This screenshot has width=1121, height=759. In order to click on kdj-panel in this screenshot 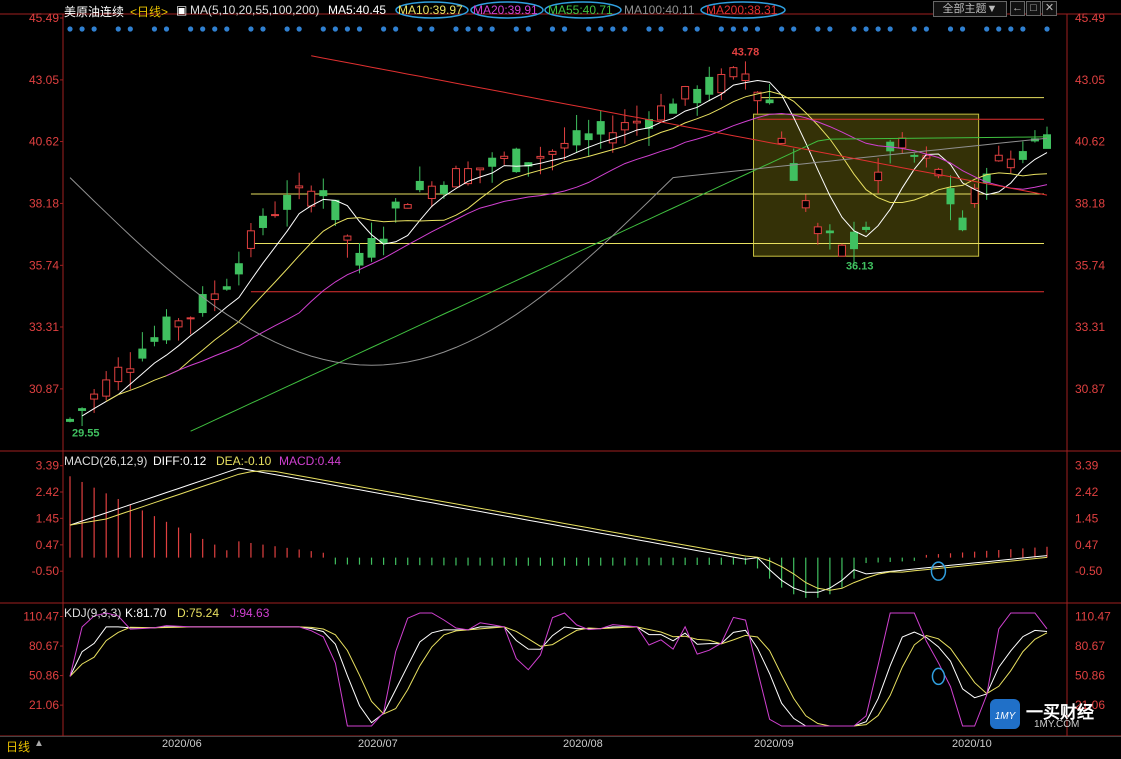, I will do `click(558, 669)`.